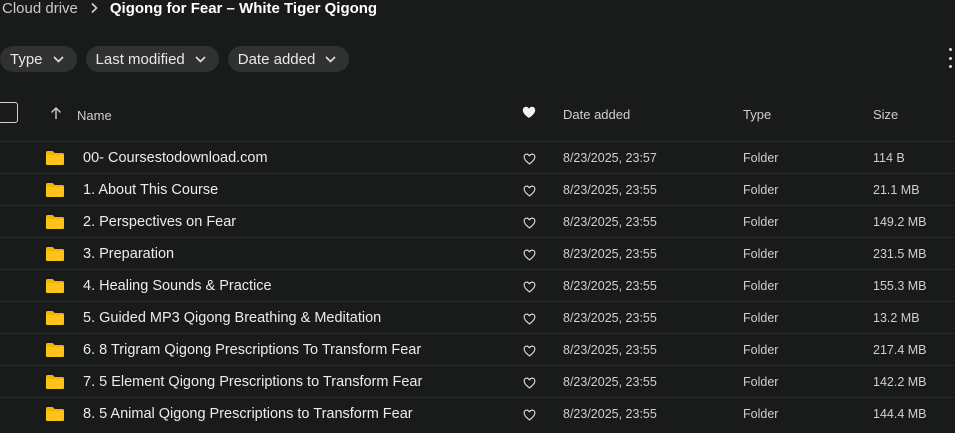  What do you see at coordinates (885, 114) in the screenshot?
I see `size-column-header: Size` at bounding box center [885, 114].